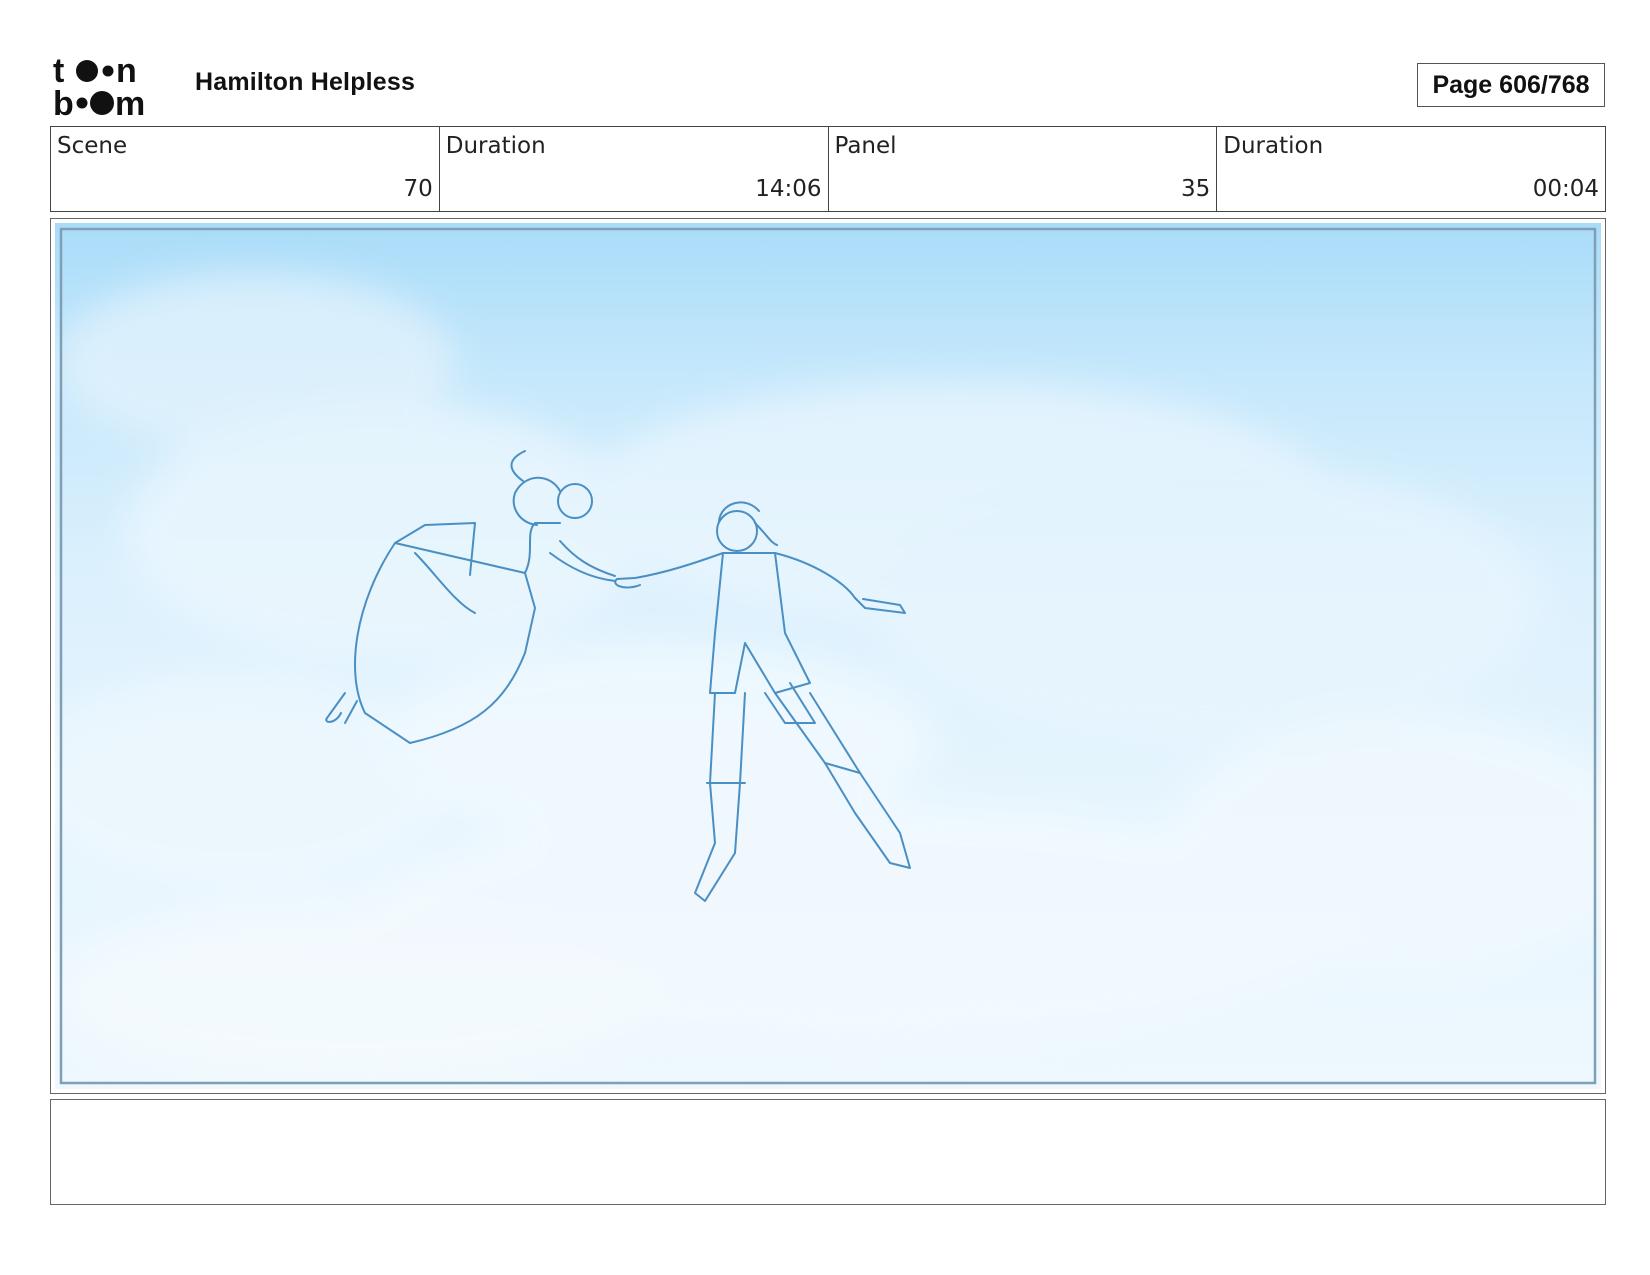 This screenshot has width=1650, height=1275. Describe the element at coordinates (1023, 169) in the screenshot. I see `panel-cell: Panel 35` at that location.